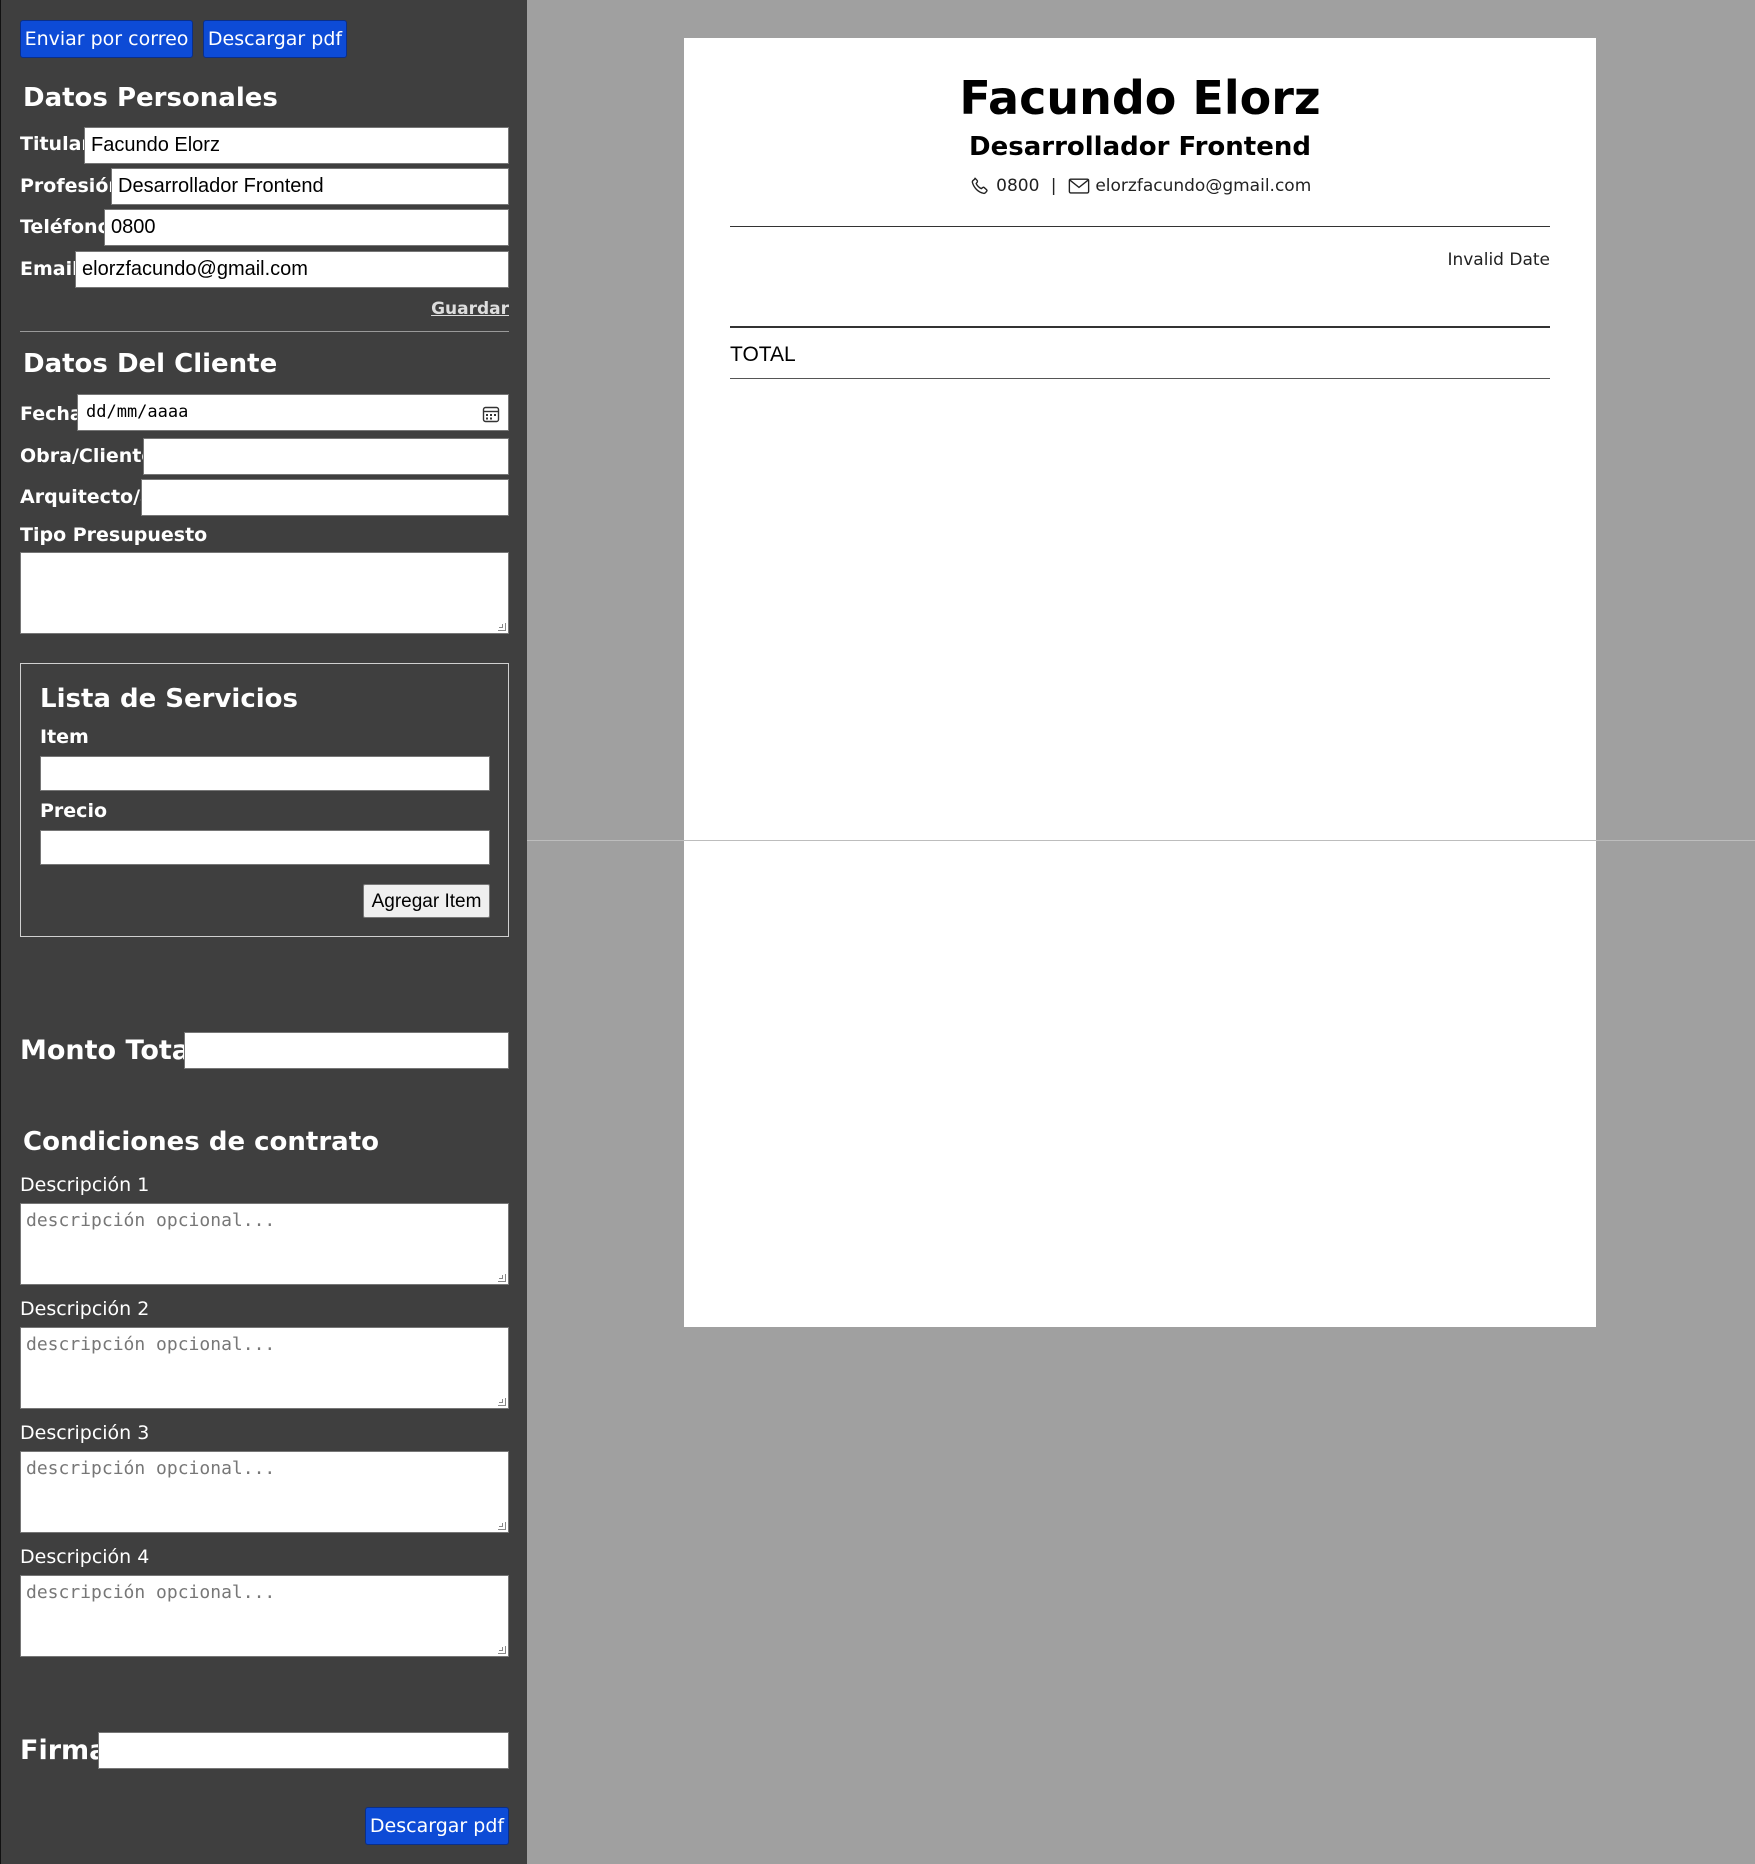 The height and width of the screenshot is (1864, 1755). I want to click on document-contact: 0800 | elorzfacundo@gmail.com, so click(1140, 186).